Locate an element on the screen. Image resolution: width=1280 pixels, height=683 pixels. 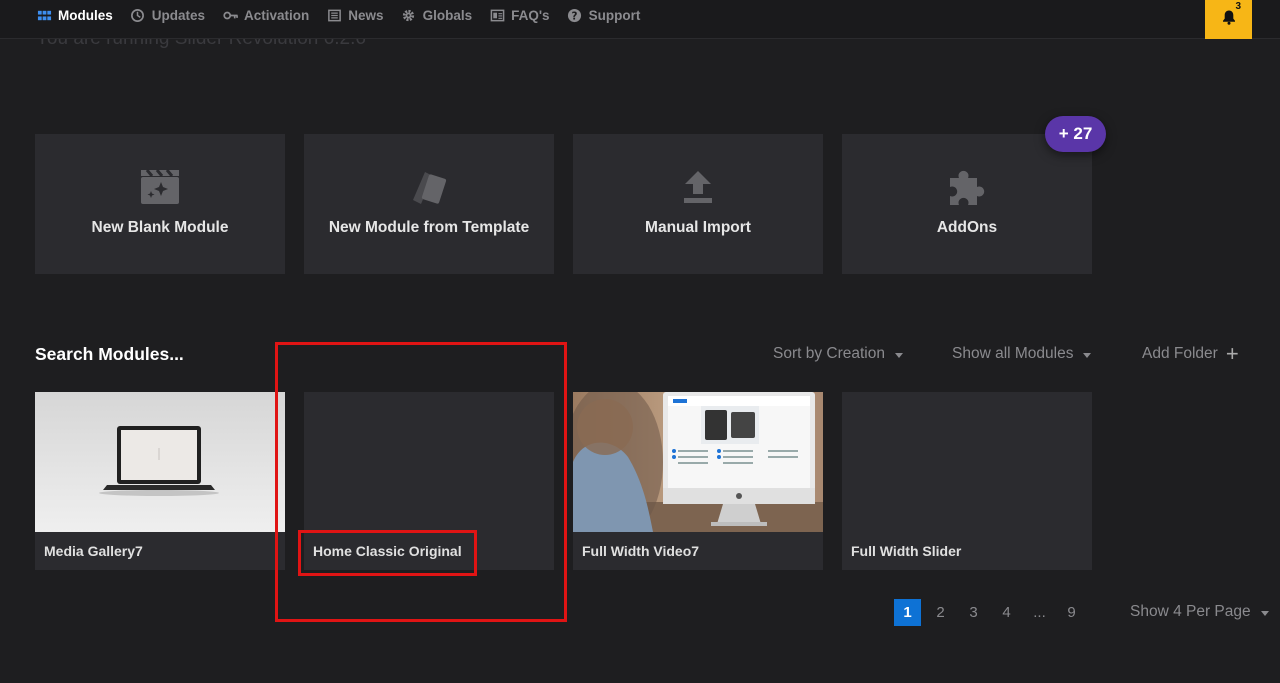
gear-icon is located at coordinates (409, 15).